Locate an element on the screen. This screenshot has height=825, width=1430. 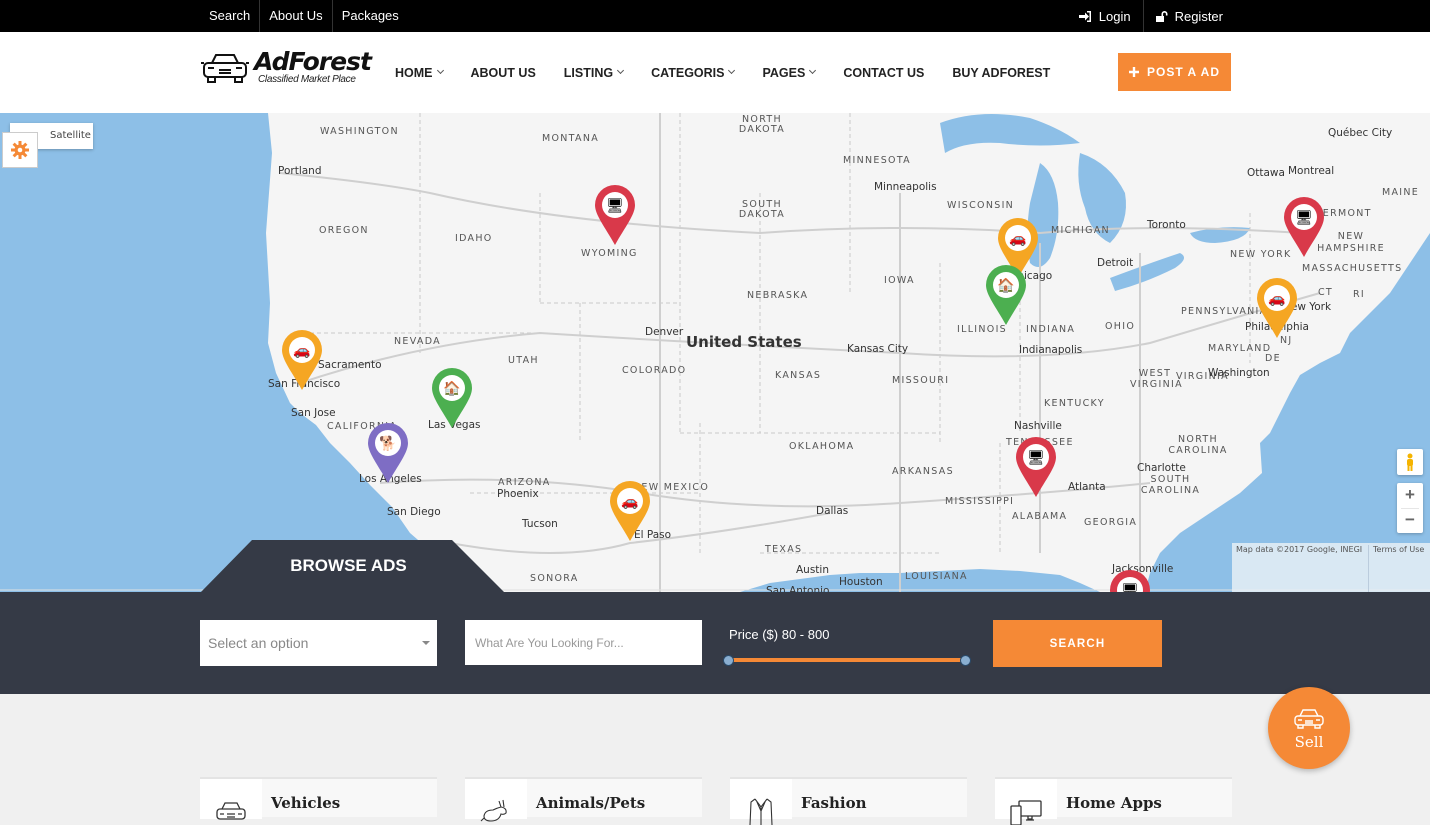
map-state-label: NEVADA is located at coordinates (417, 341).